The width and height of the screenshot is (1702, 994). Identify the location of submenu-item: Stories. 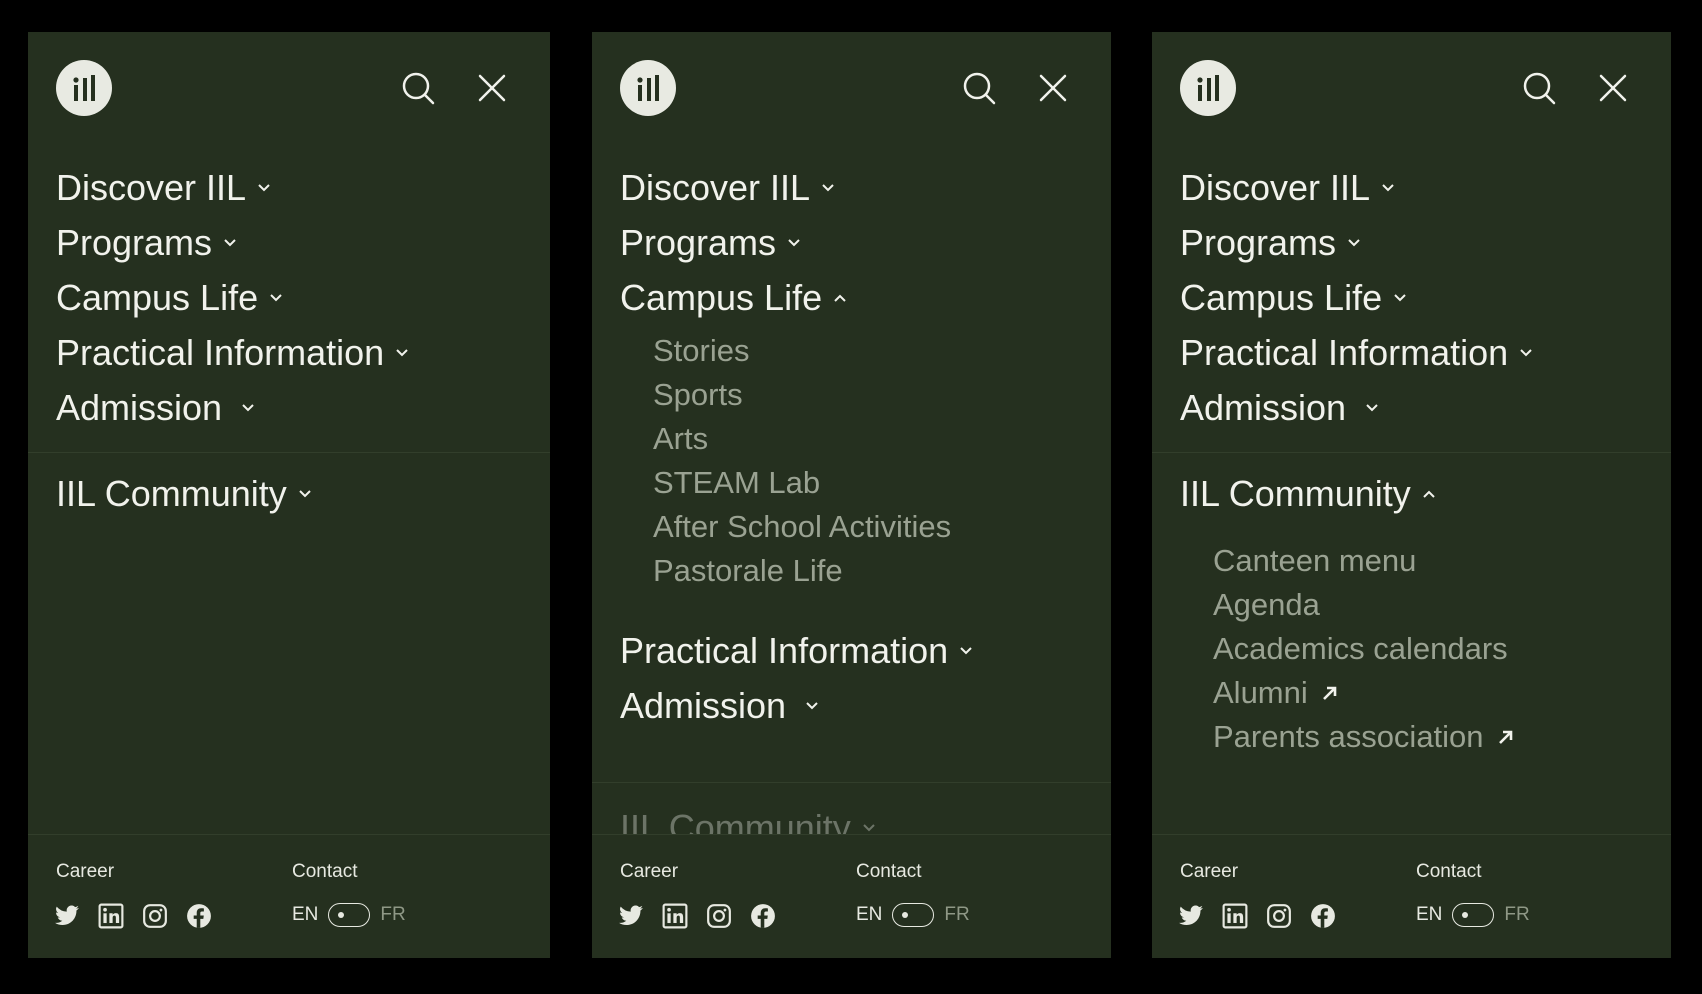
(872, 351).